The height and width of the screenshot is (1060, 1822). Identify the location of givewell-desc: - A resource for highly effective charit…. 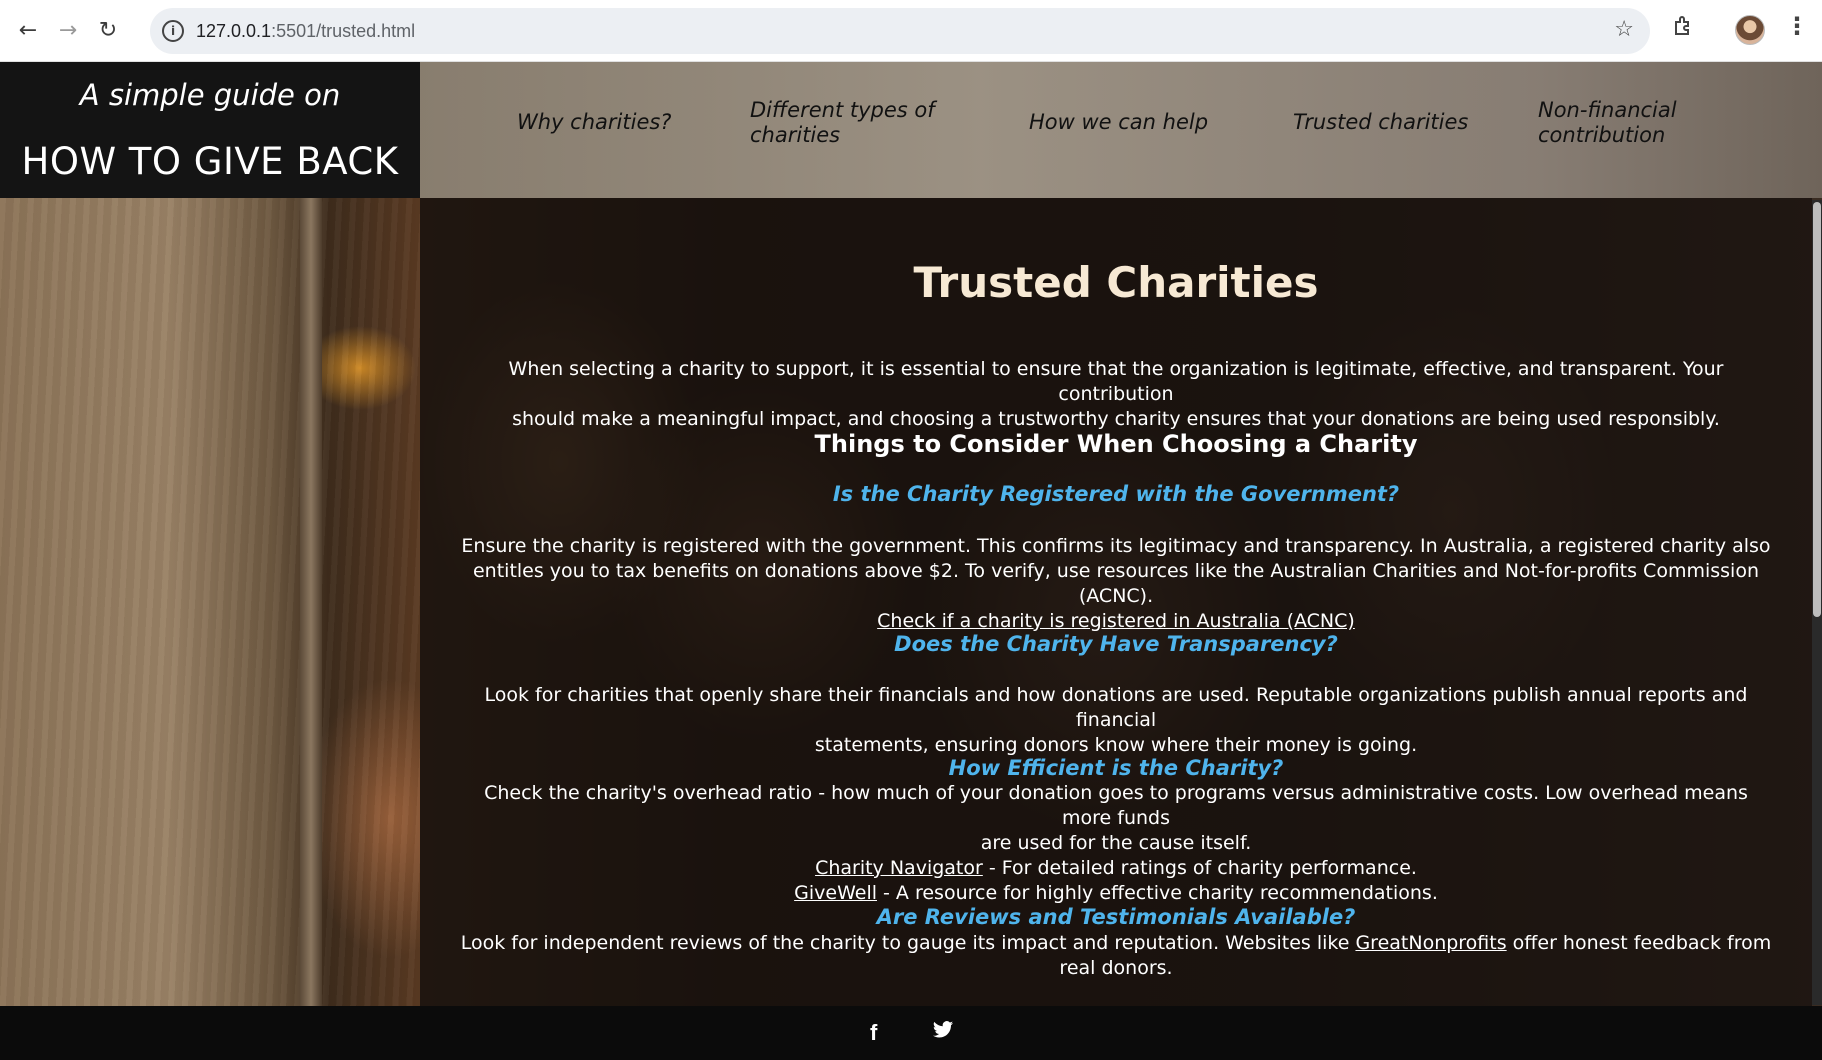
(1157, 893).